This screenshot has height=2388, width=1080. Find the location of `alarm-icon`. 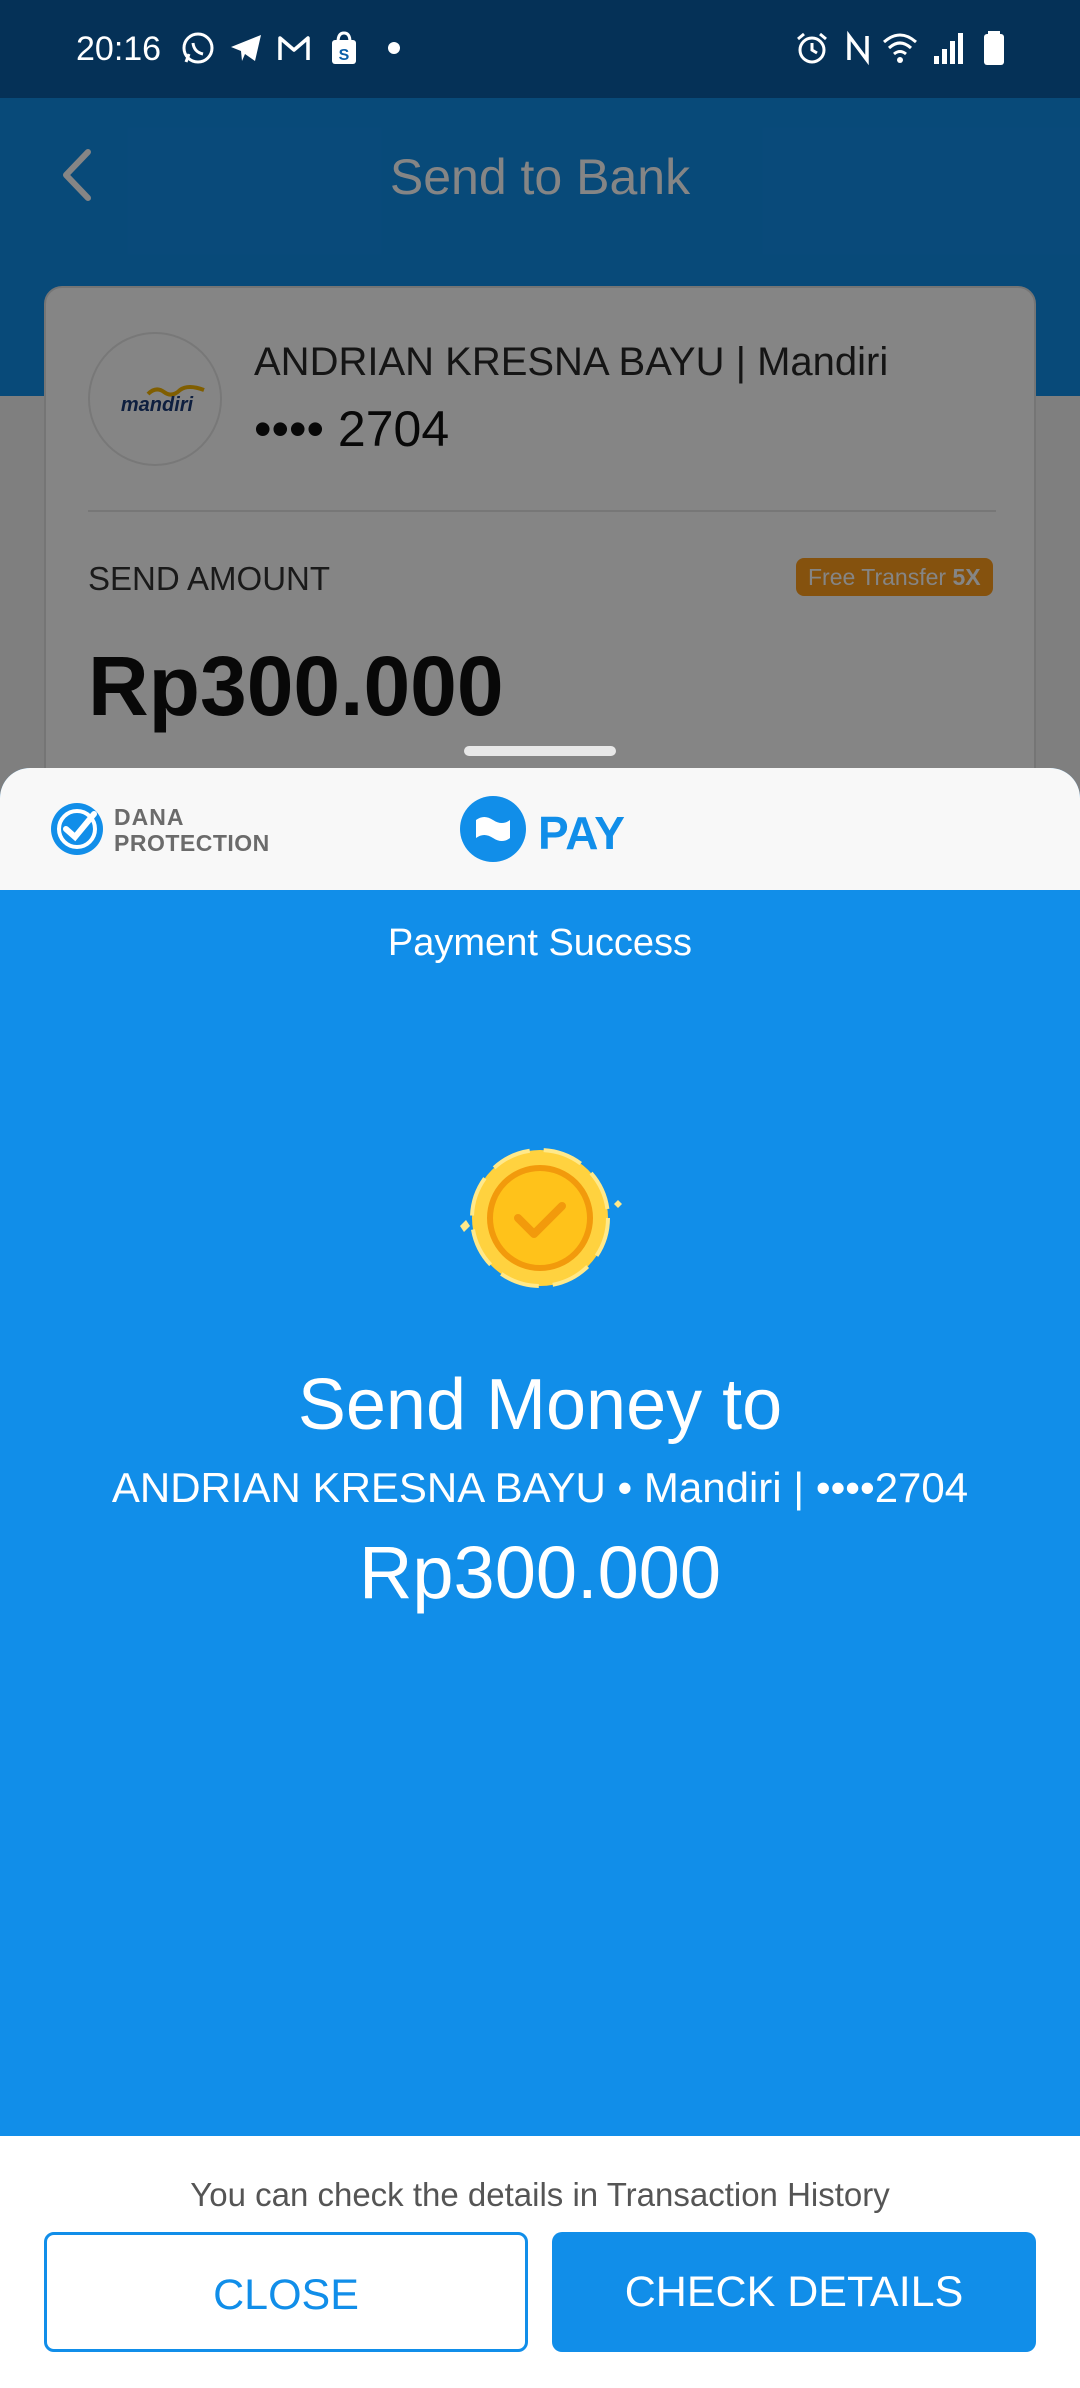

alarm-icon is located at coordinates (812, 48).